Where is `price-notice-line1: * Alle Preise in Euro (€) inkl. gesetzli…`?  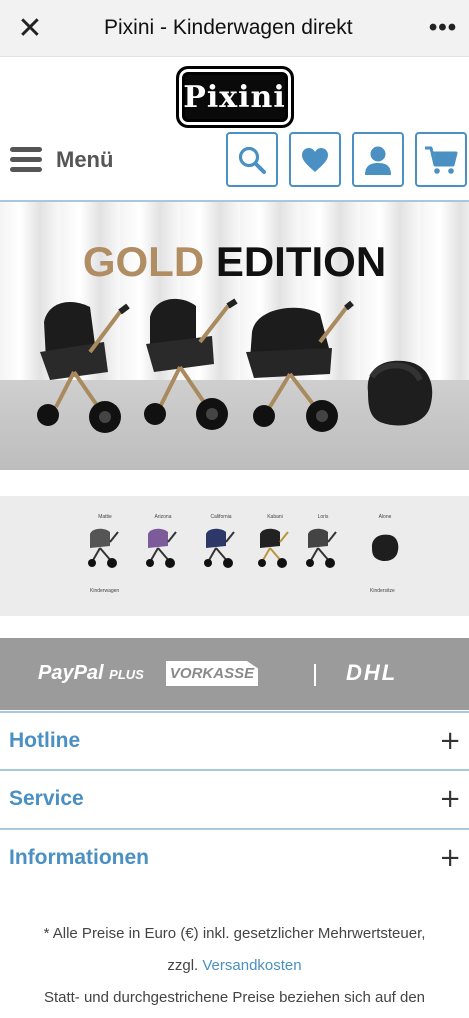
price-notice-line1: * Alle Preise in Euro (€) inkl. gesetzli… is located at coordinates (234, 933).